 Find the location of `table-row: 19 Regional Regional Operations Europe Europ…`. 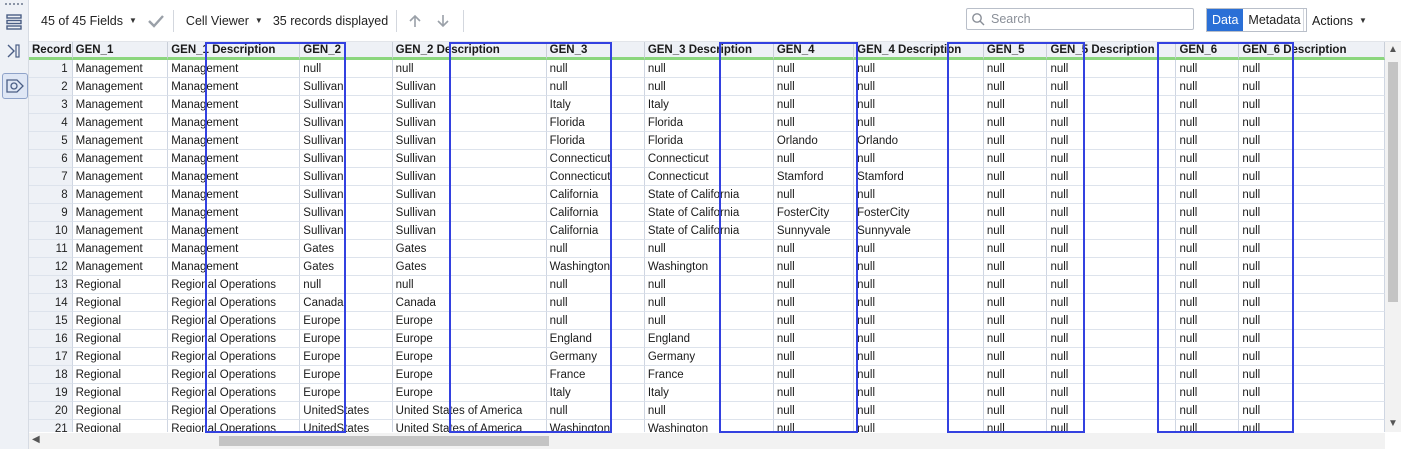

table-row: 19 Regional Regional Operations Europe Europ… is located at coordinates (707, 393).